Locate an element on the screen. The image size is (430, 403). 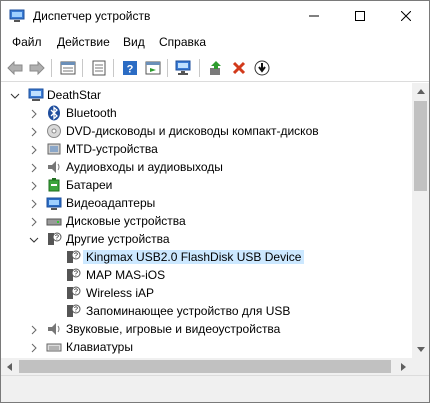
audio-icon is located at coordinates (54, 167).